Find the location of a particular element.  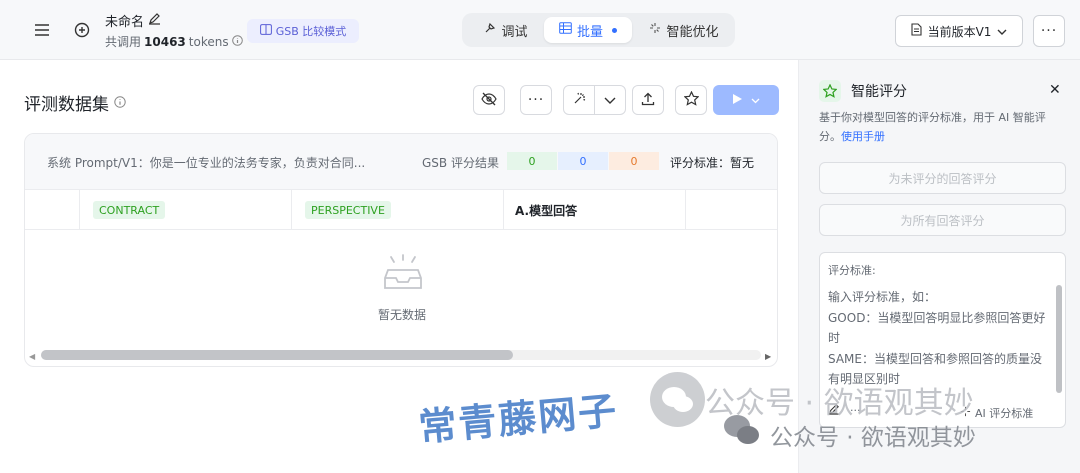

more-actions-button: ··· is located at coordinates (536, 100).